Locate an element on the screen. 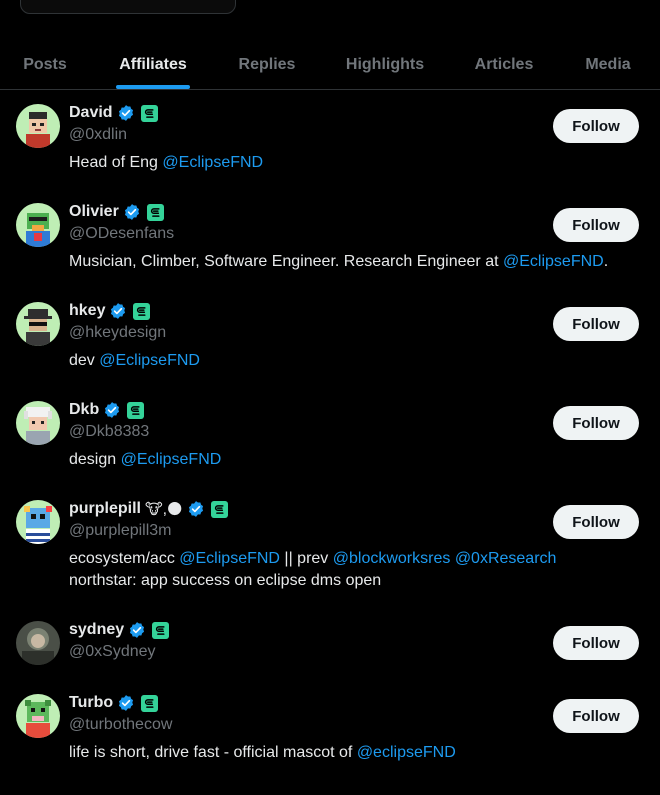  tab-label: Posts is located at coordinates (45, 64).